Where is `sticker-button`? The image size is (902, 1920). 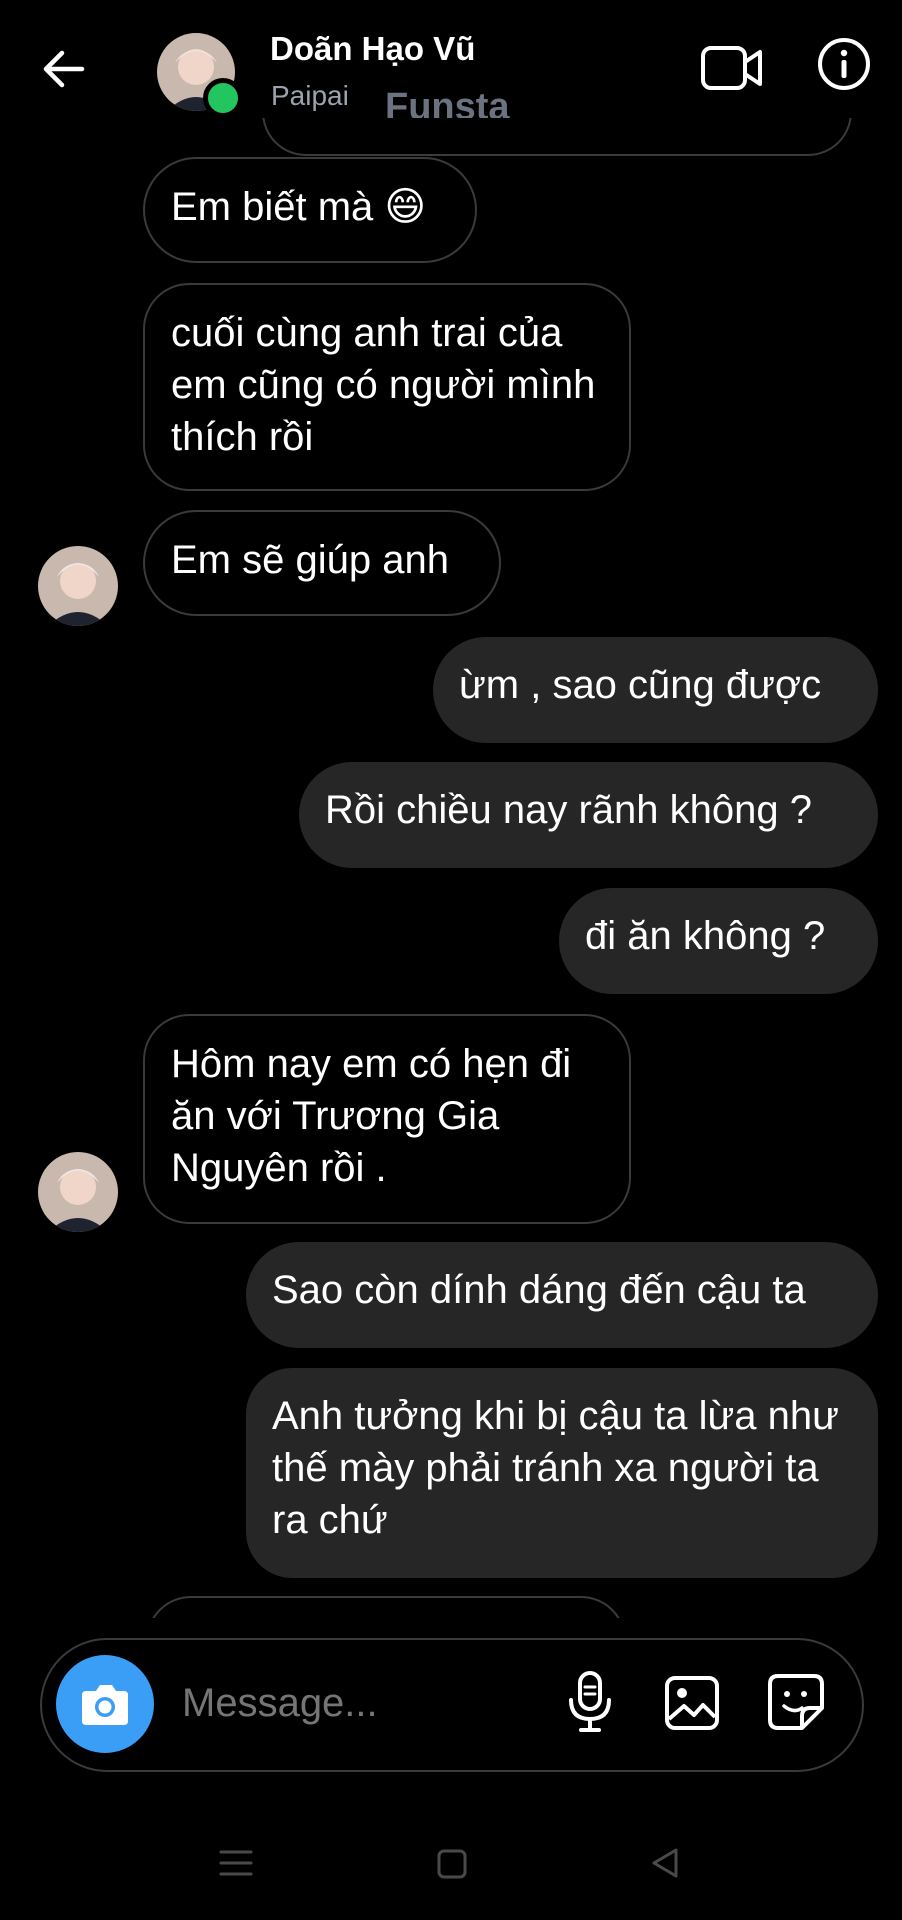
sticker-button is located at coordinates (796, 1702).